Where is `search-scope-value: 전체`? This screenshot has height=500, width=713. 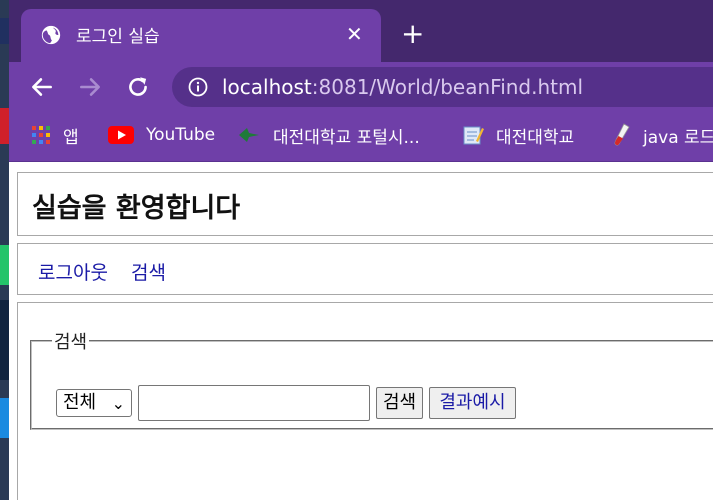
search-scope-value: 전체 is located at coordinates (80, 402).